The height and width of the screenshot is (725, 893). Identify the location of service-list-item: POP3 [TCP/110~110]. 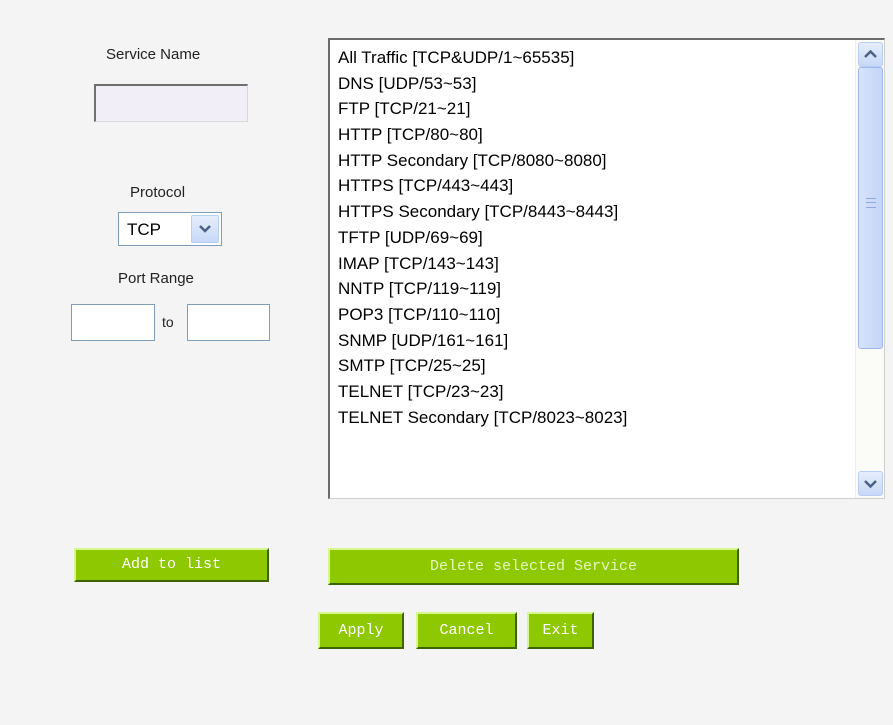
(482, 315).